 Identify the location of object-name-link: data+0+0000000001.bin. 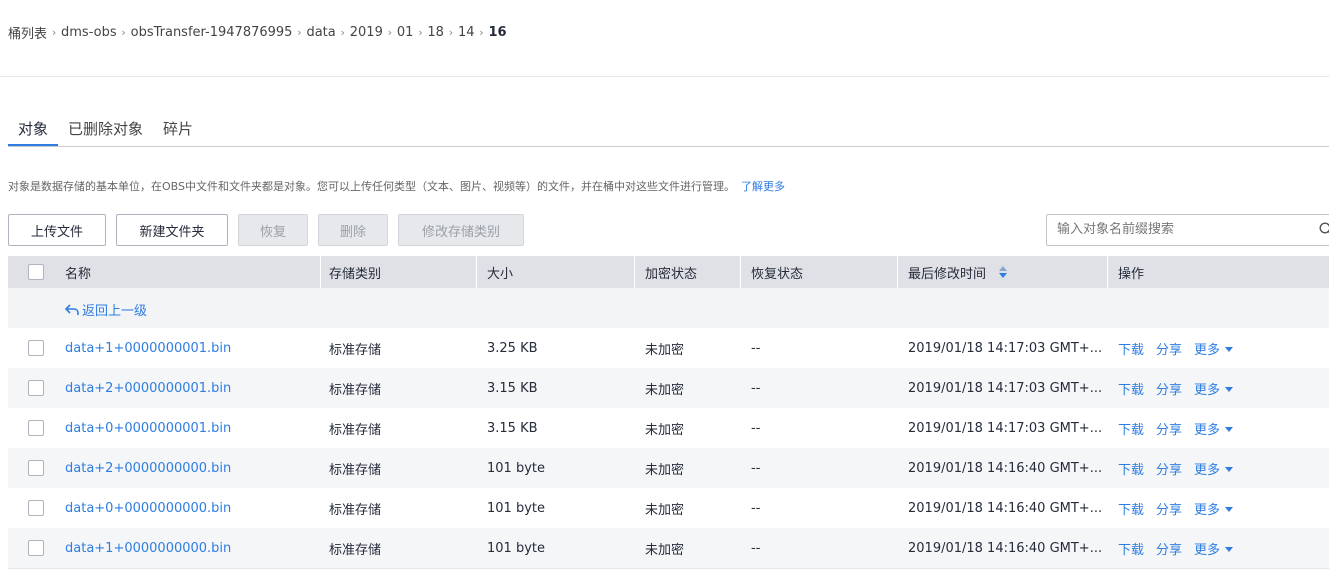
(148, 428).